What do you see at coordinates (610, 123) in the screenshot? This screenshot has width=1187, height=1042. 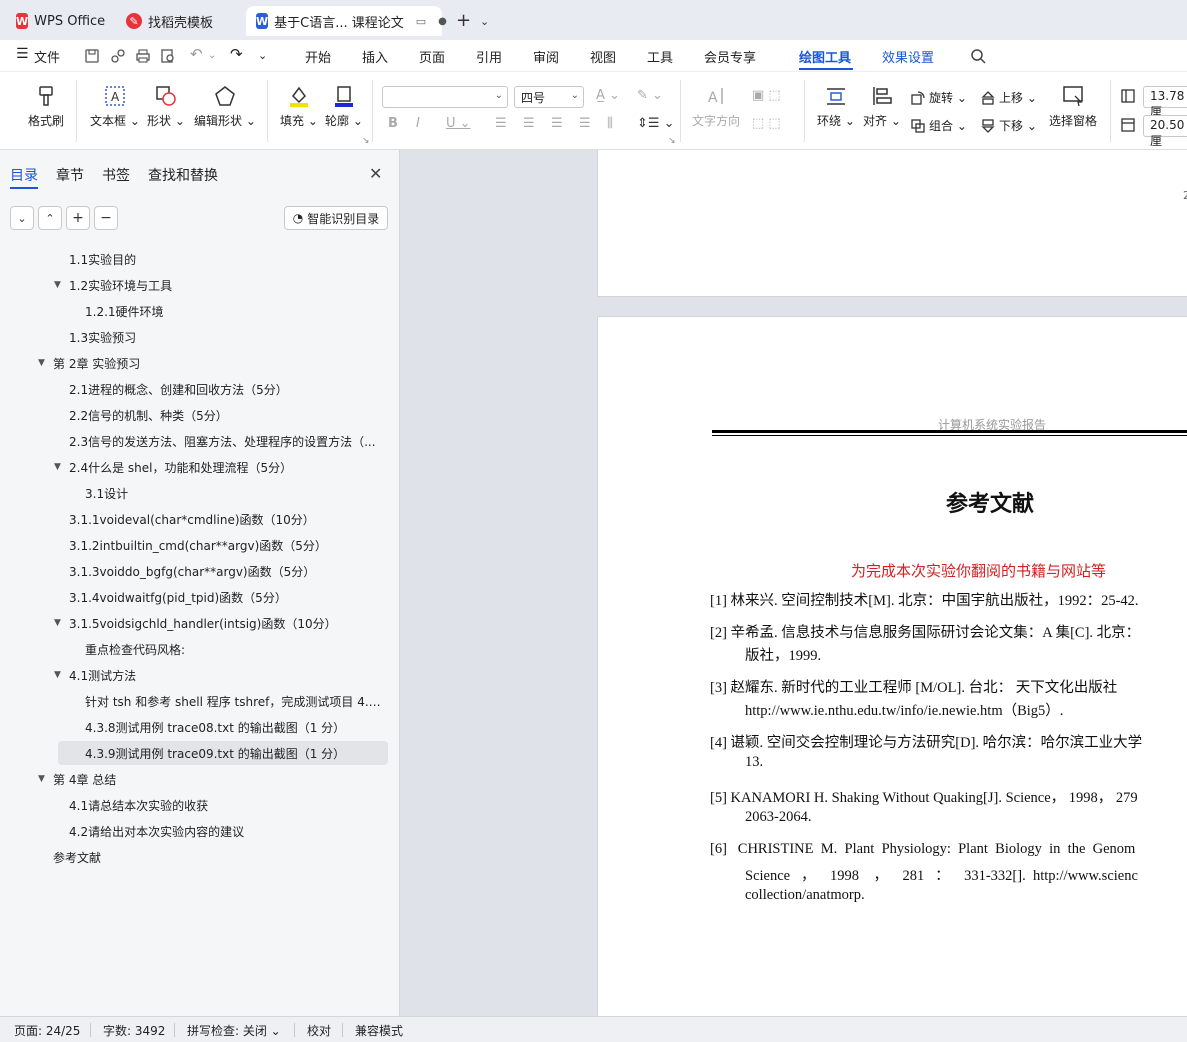 I see `distribute-icon: ⫼` at bounding box center [610, 123].